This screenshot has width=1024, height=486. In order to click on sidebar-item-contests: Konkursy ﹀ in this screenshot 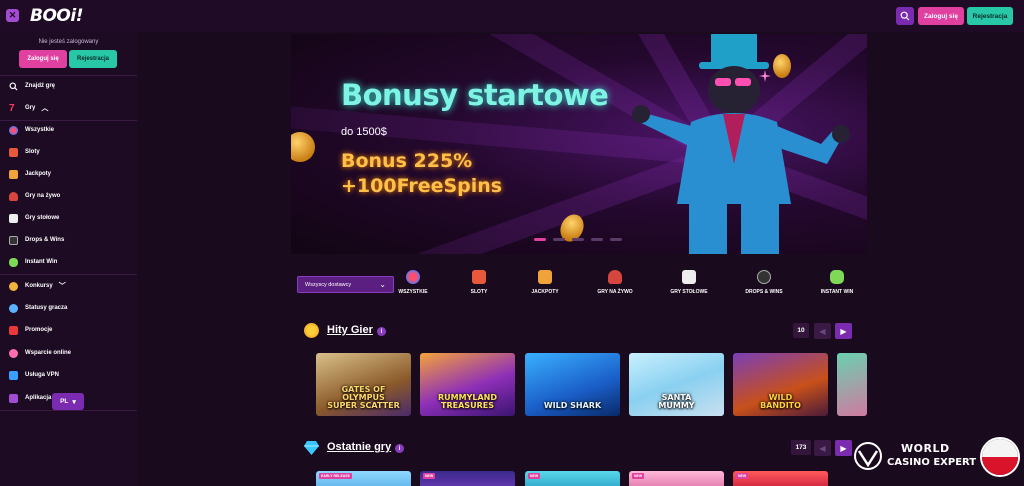, I will do `click(68, 286)`.